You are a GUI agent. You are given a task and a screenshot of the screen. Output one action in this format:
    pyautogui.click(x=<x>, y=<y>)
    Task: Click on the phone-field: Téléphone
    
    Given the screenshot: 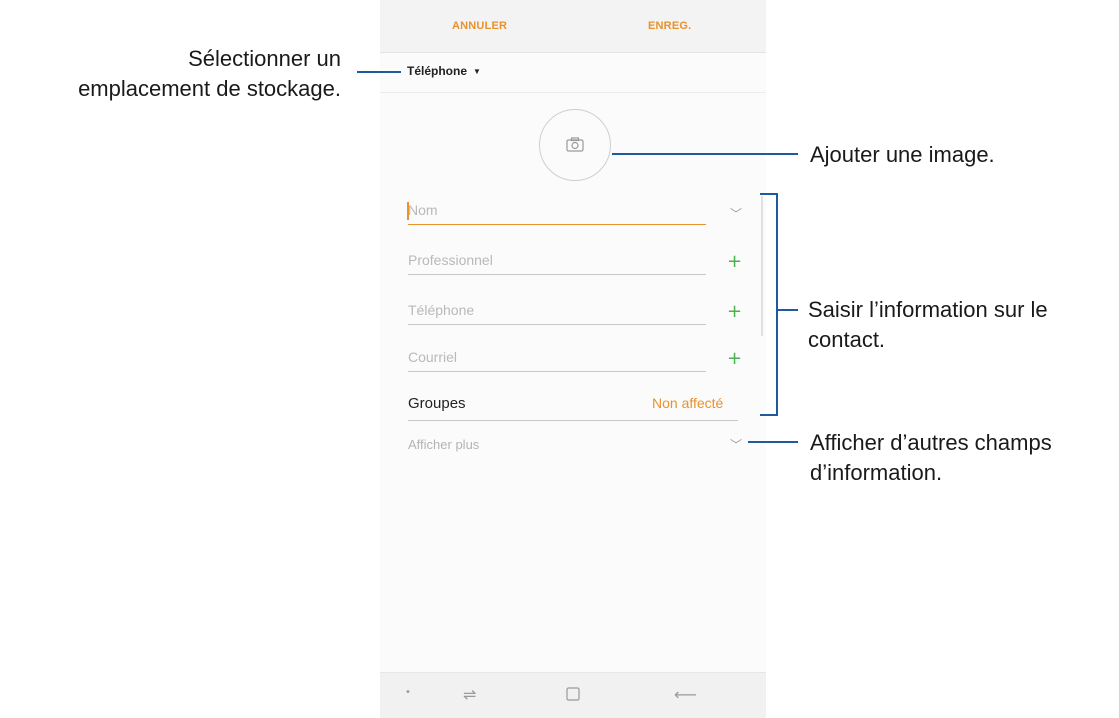 What is the action you would take?
    pyautogui.click(x=557, y=310)
    